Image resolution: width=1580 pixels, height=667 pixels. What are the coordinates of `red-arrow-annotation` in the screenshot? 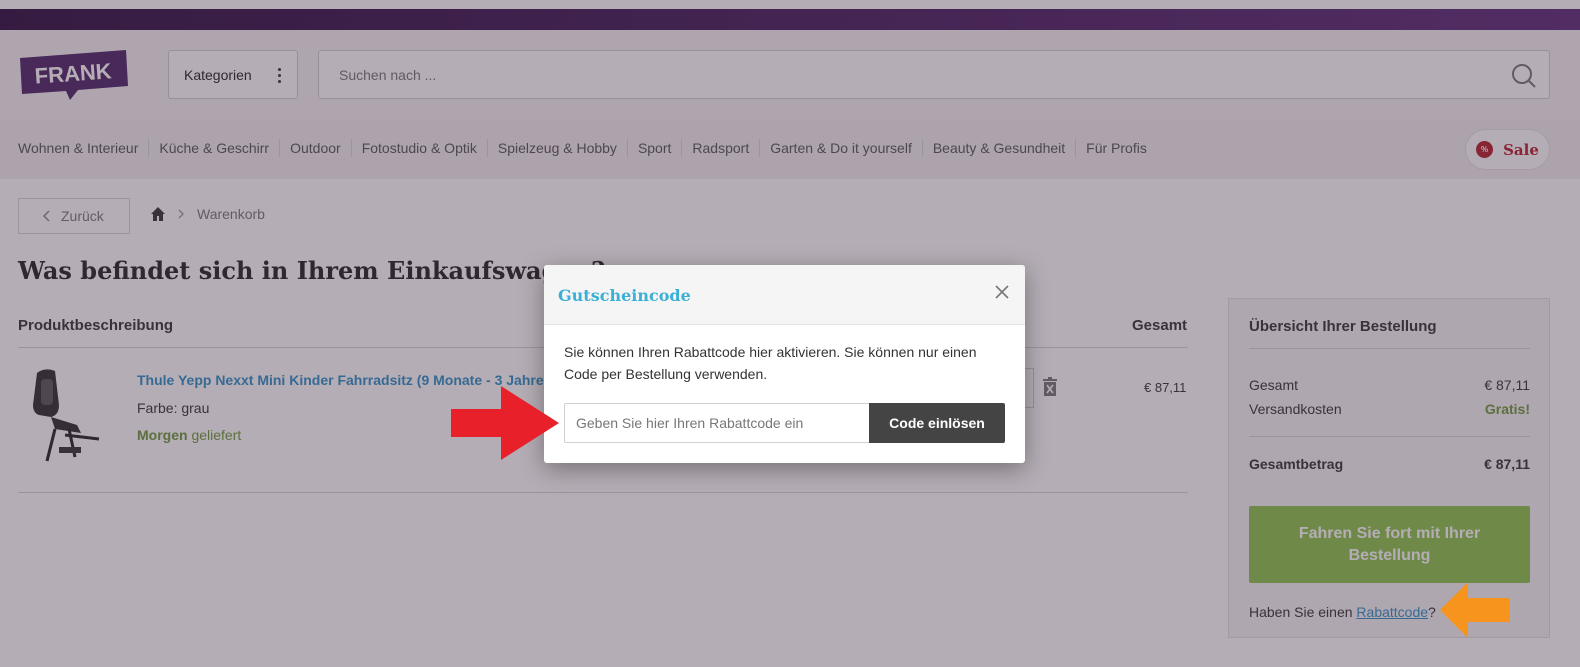 It's located at (506, 425).